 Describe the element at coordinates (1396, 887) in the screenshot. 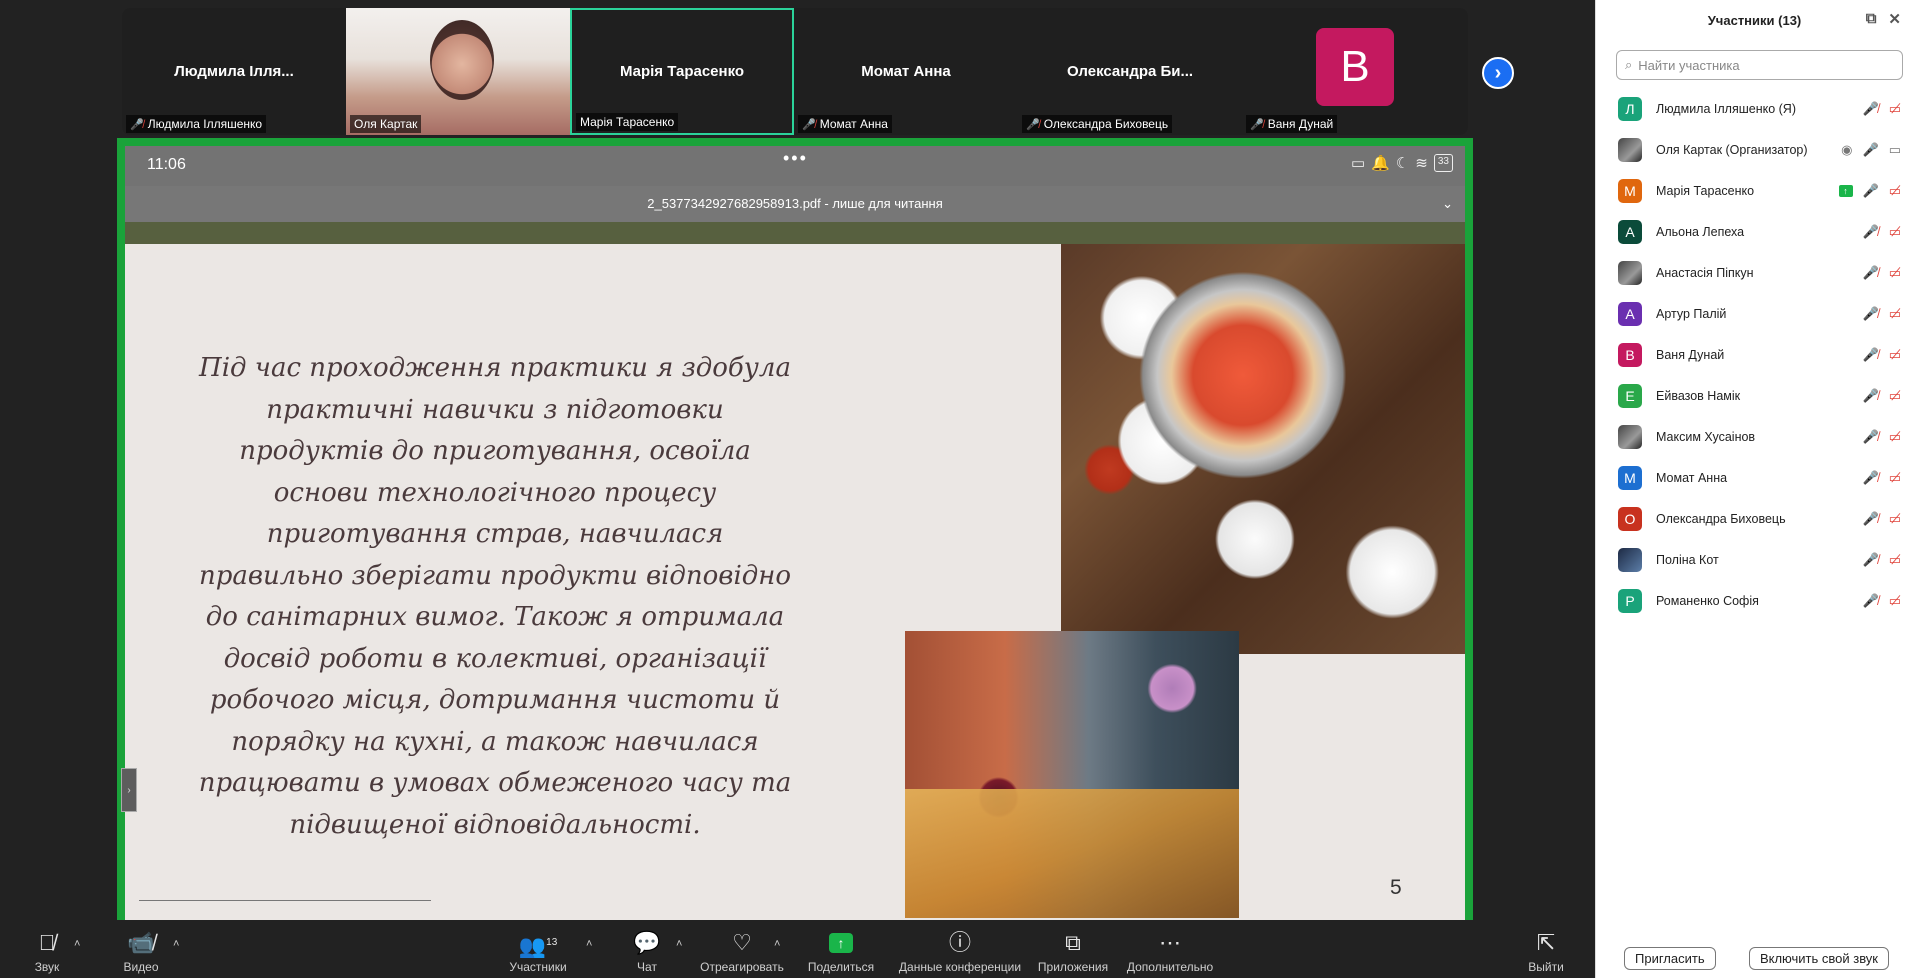

I see `slide-page-number: 5` at that location.